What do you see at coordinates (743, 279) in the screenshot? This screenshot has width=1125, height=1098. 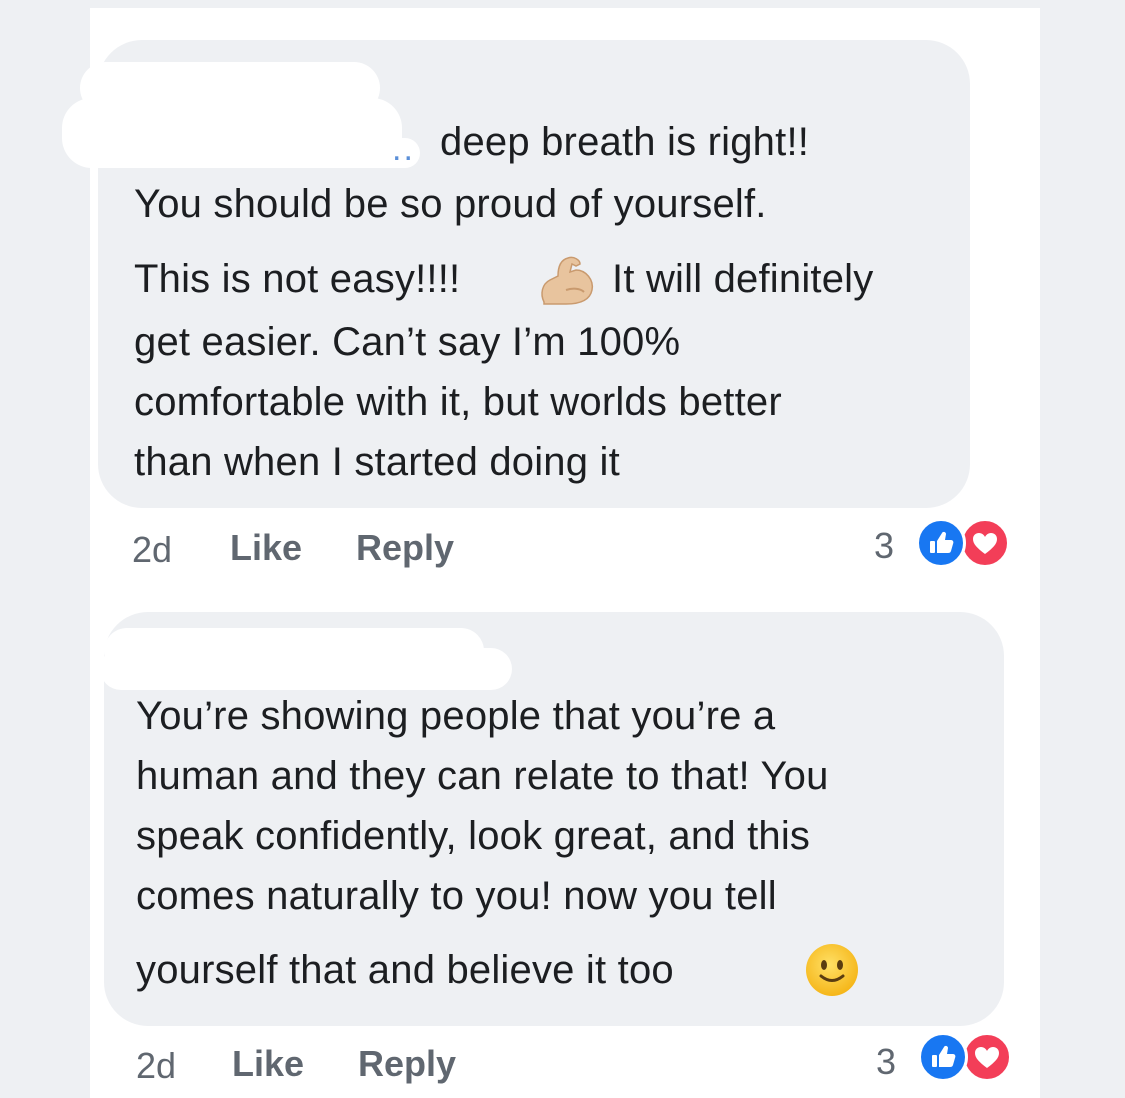 I see `comment-text: It will definitely` at bounding box center [743, 279].